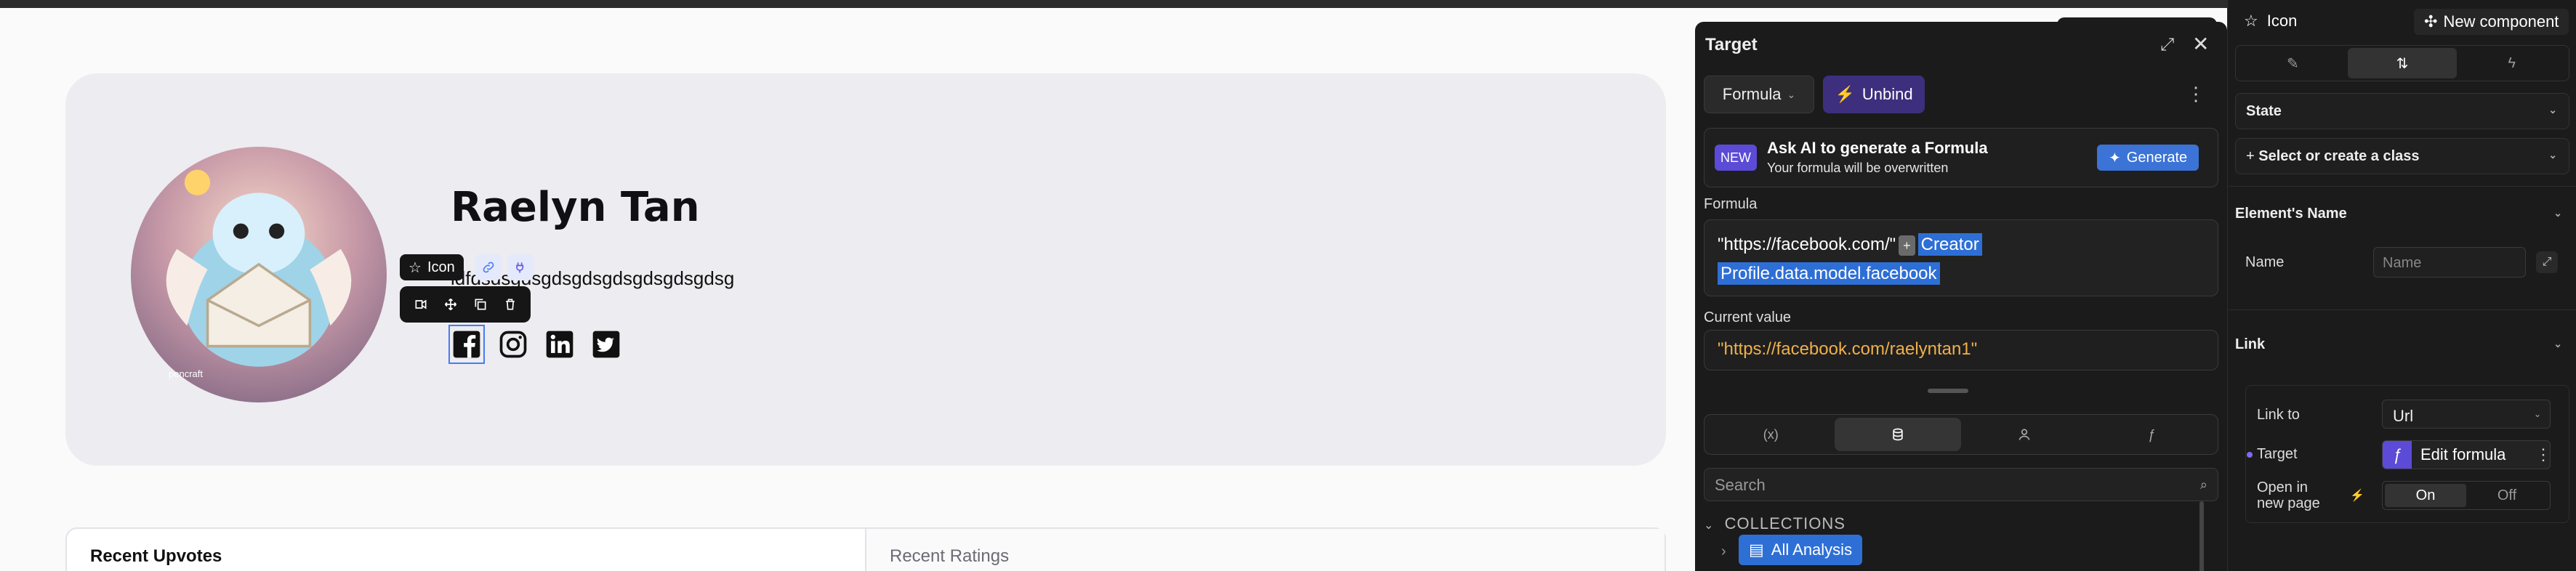 Image resolution: width=2576 pixels, height=571 pixels. Describe the element at coordinates (1829, 273) in the screenshot. I see `formula-token-path: Profile.data.model.facebook` at that location.